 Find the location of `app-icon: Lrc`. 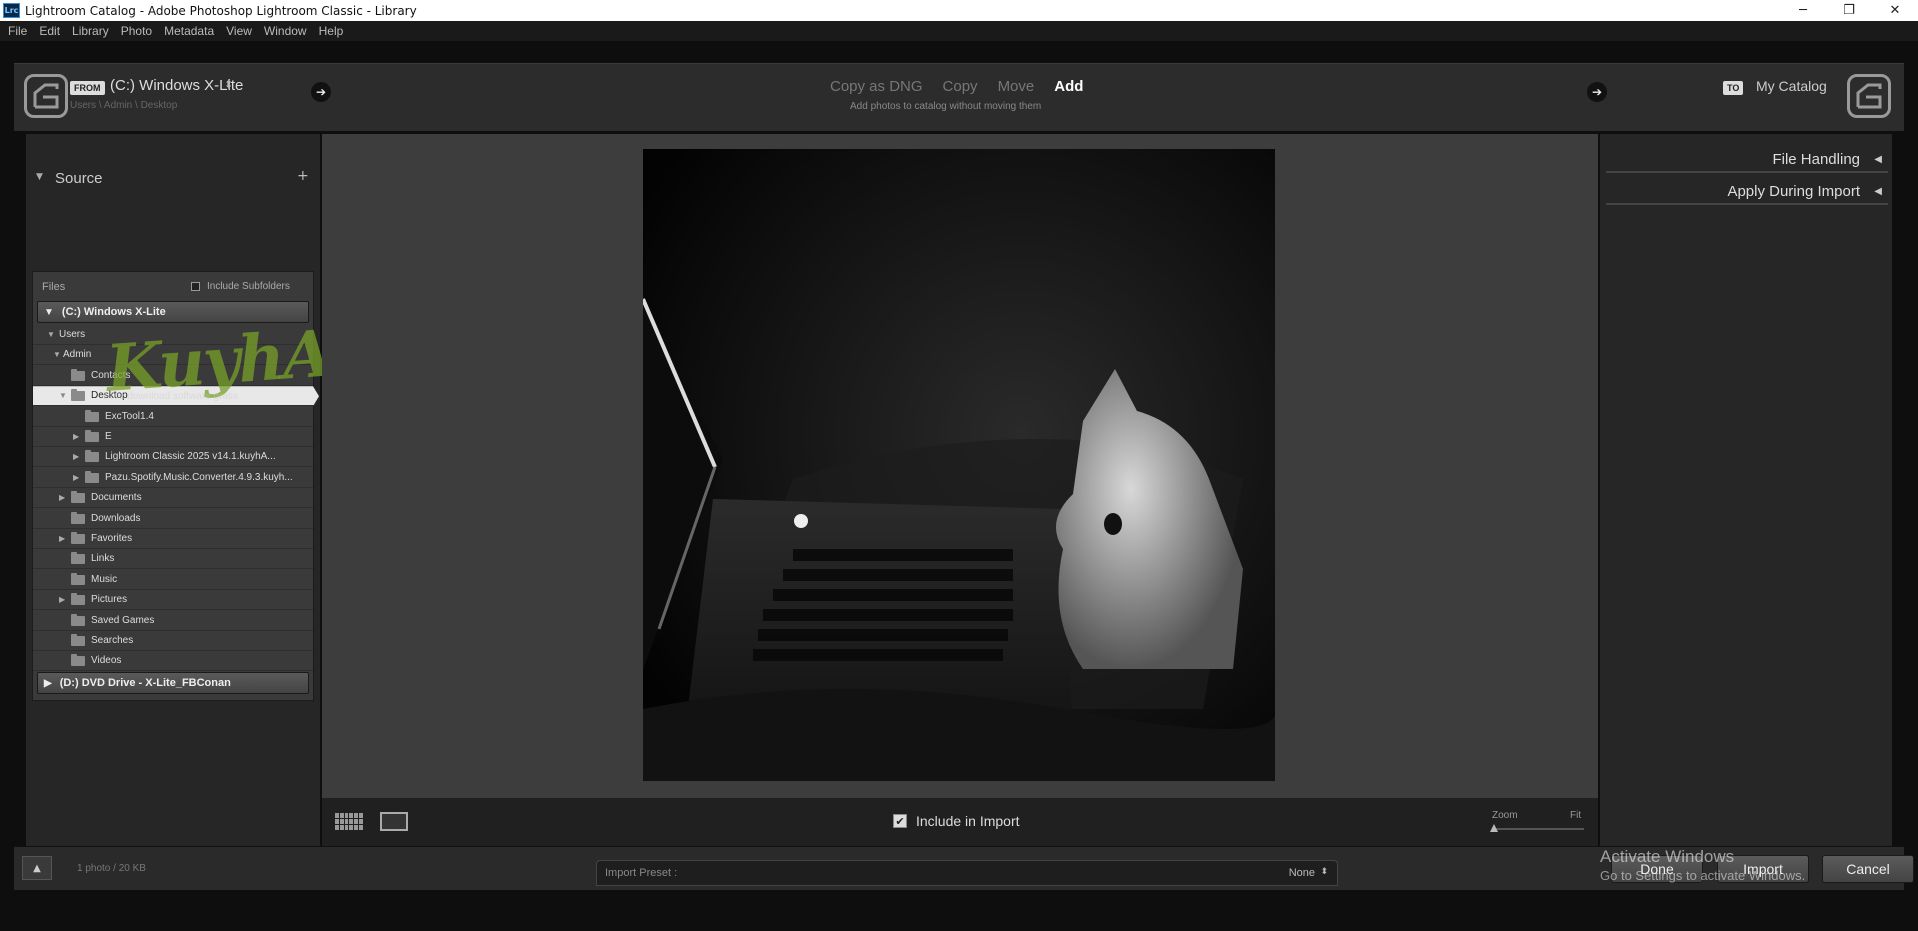

app-icon: Lrc is located at coordinates (11, 10).